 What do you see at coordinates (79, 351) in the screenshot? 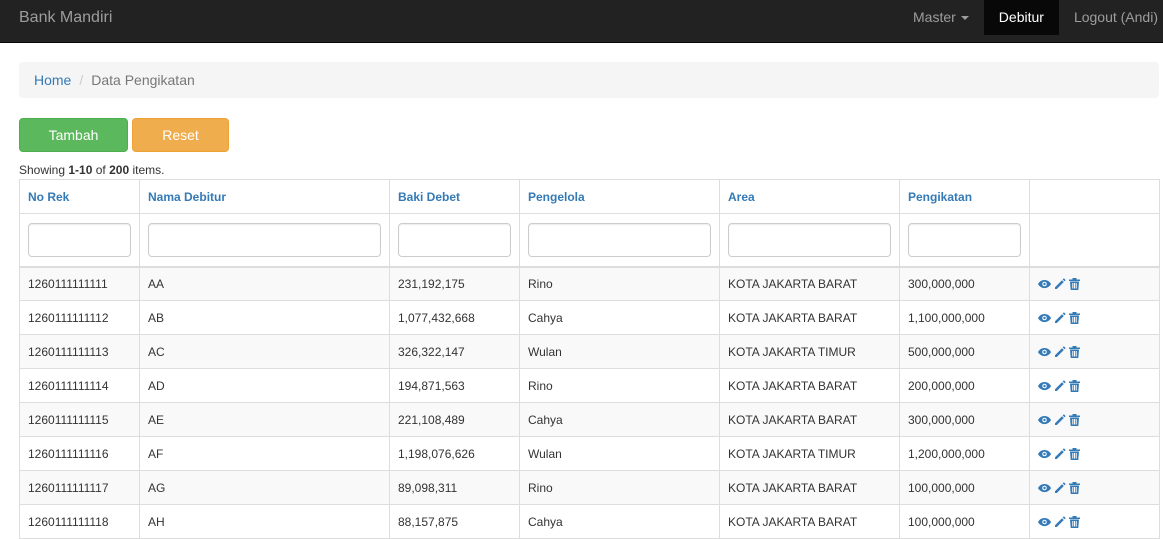
I see `cell-no-rek: 1260111111113` at bounding box center [79, 351].